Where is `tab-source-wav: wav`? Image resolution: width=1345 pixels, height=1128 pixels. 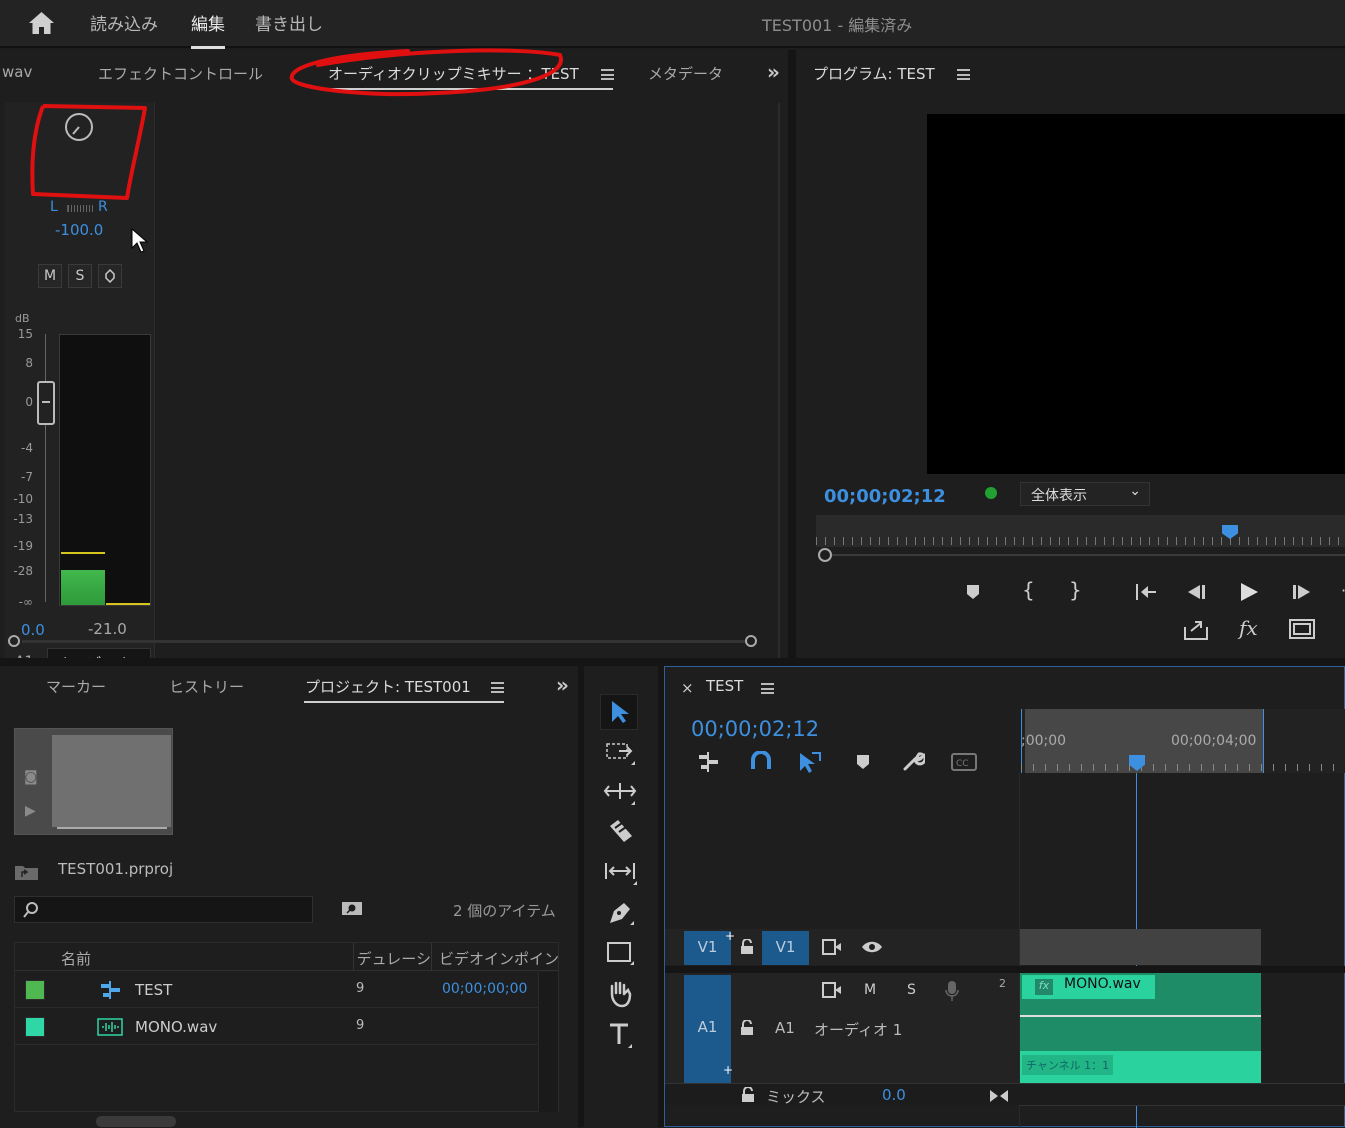
tab-source-wav: wav is located at coordinates (17, 72).